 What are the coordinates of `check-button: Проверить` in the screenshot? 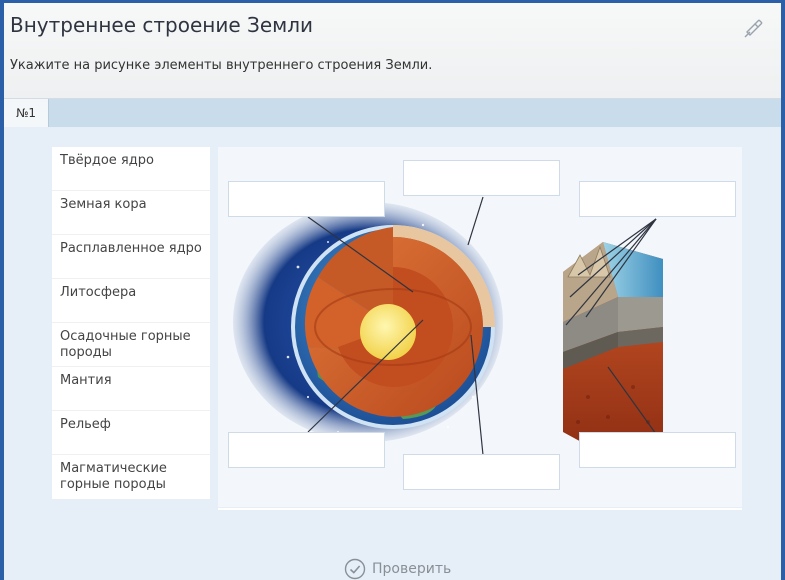 It's located at (397, 568).